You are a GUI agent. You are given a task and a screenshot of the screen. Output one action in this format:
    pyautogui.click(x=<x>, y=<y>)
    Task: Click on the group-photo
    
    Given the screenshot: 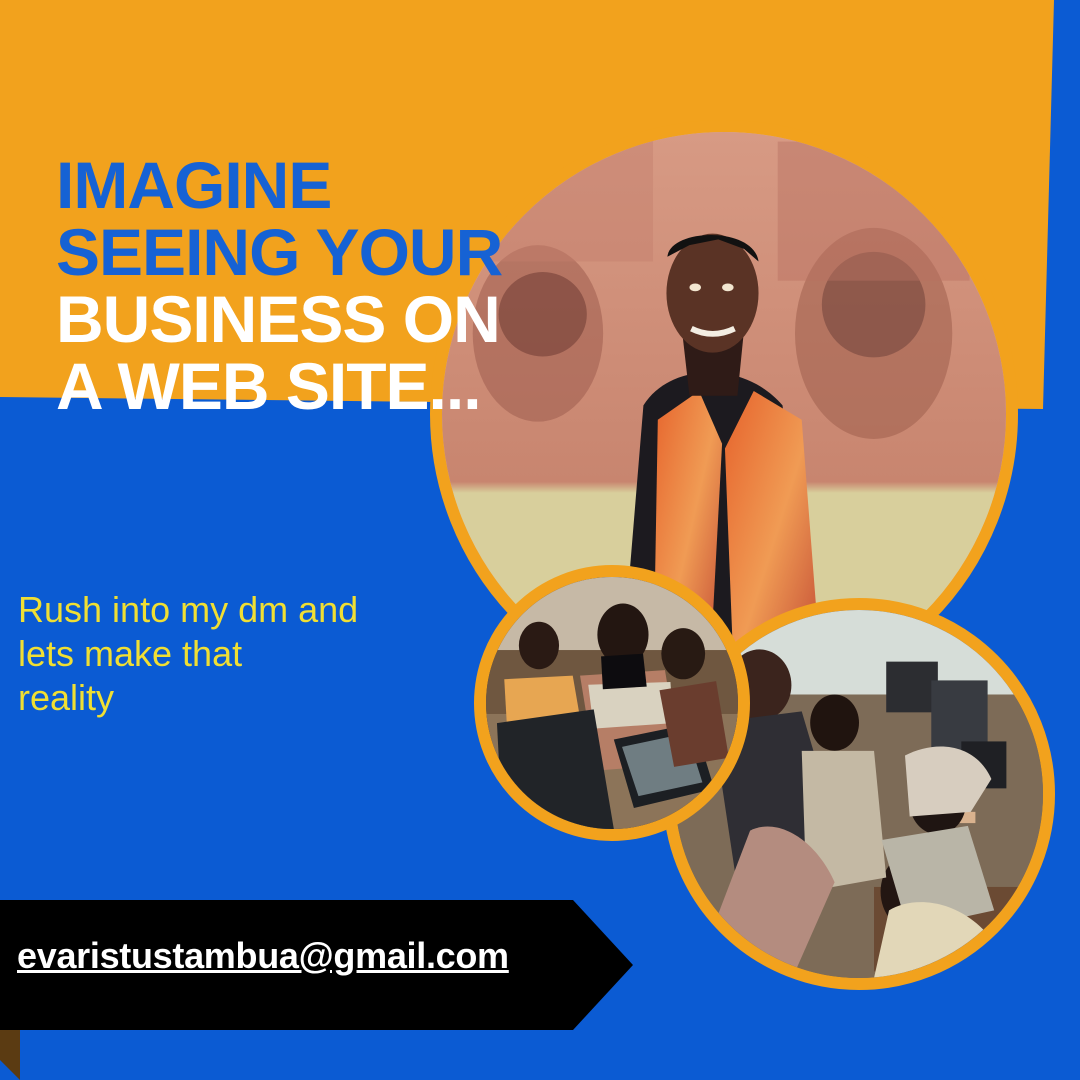 What is the action you would take?
    pyautogui.click(x=612, y=703)
    